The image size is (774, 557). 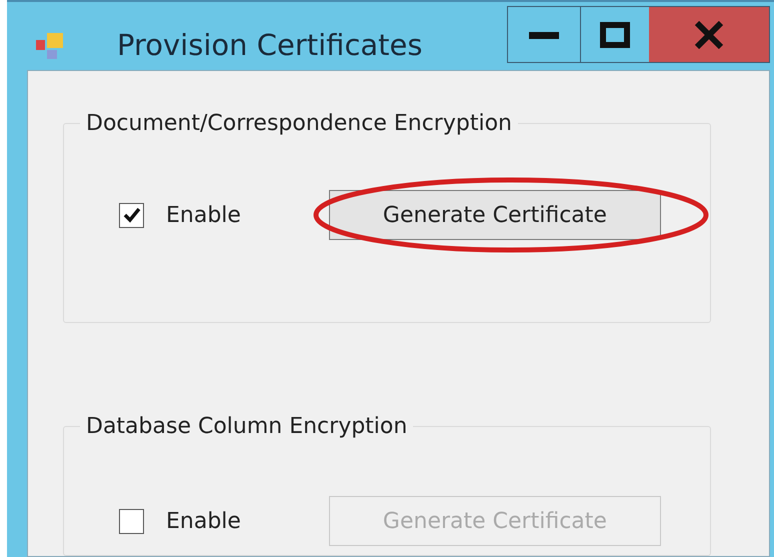 I want to click on generate-certificate-button: Generate Certificate, so click(x=494, y=215).